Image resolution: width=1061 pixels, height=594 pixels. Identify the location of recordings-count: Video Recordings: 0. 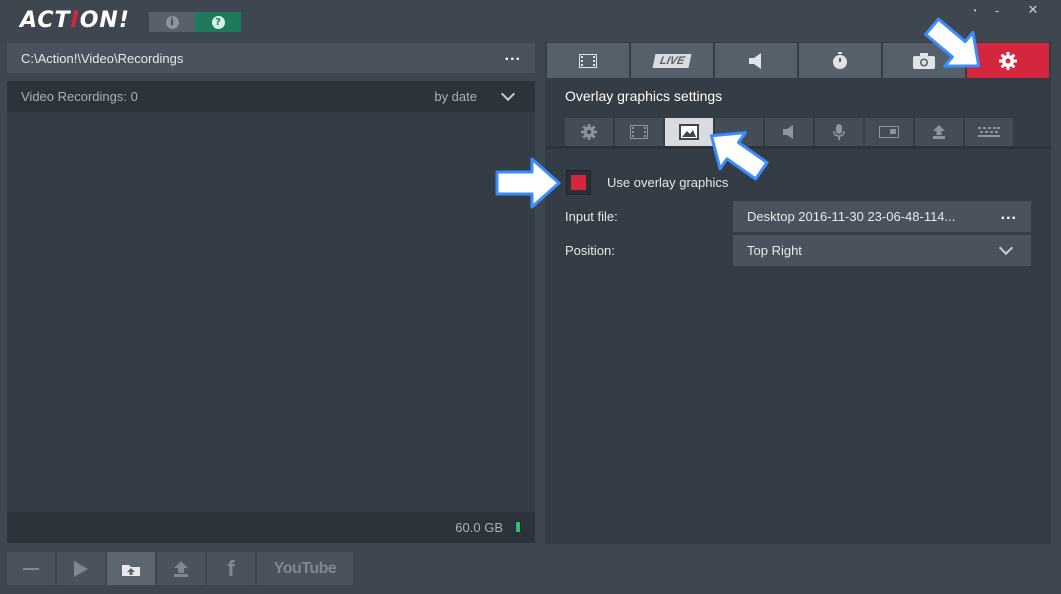
(79, 96).